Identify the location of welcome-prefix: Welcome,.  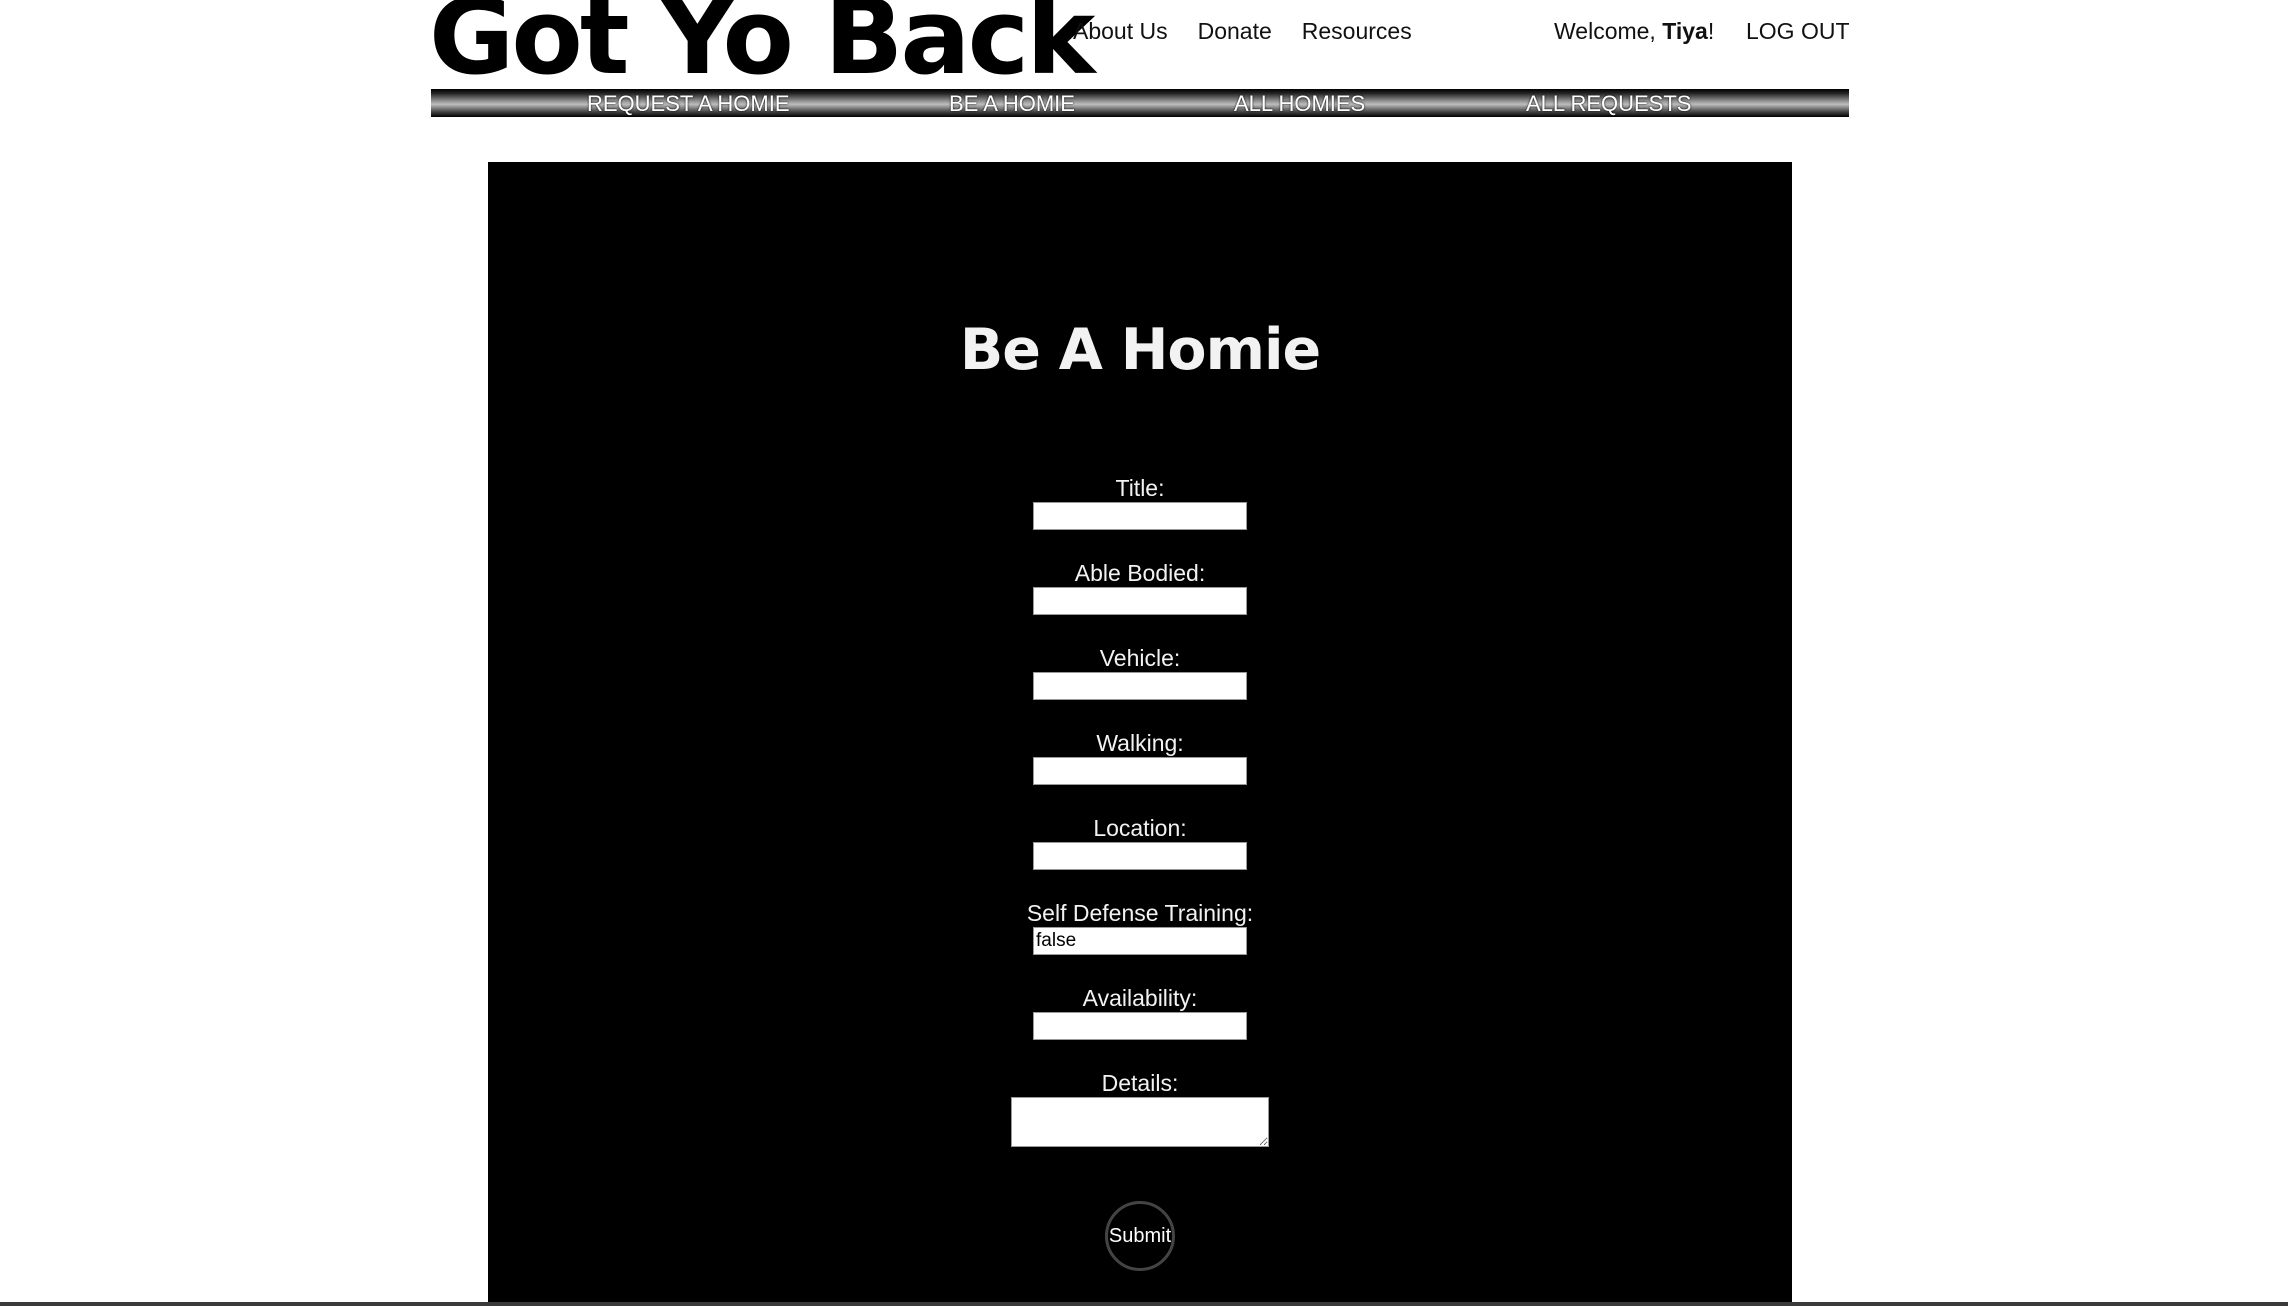
(1608, 31).